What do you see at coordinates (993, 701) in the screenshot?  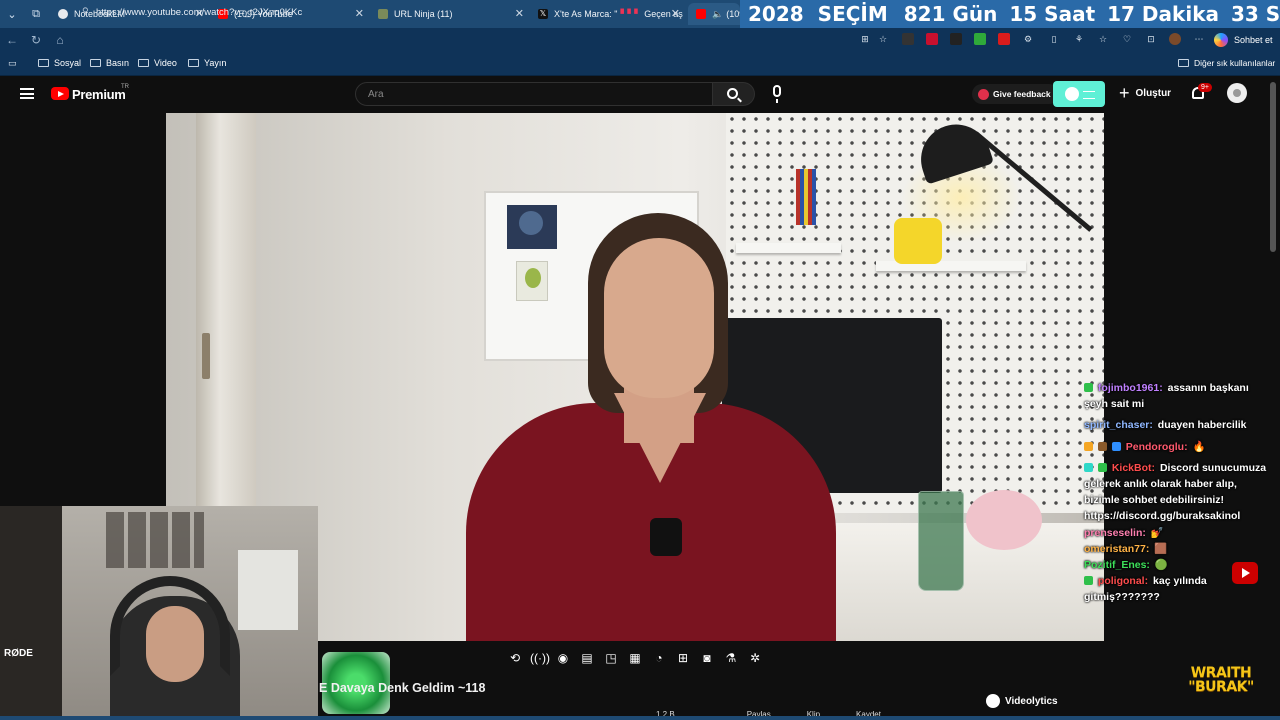 I see `videolytics-icon` at bounding box center [993, 701].